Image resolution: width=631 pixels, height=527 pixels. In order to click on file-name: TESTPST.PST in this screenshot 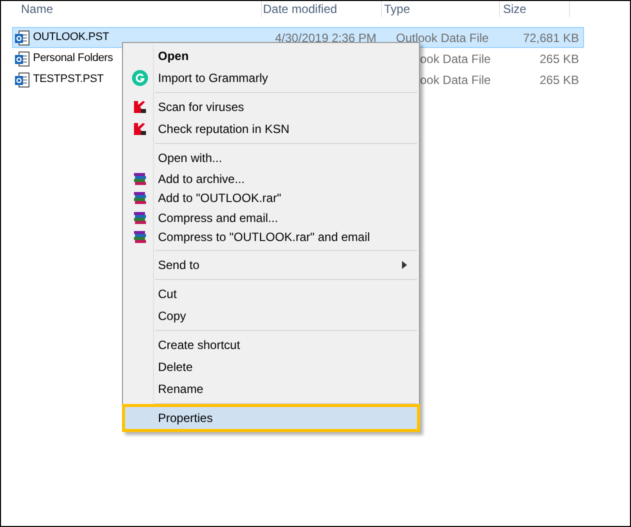, I will do `click(68, 80)`.